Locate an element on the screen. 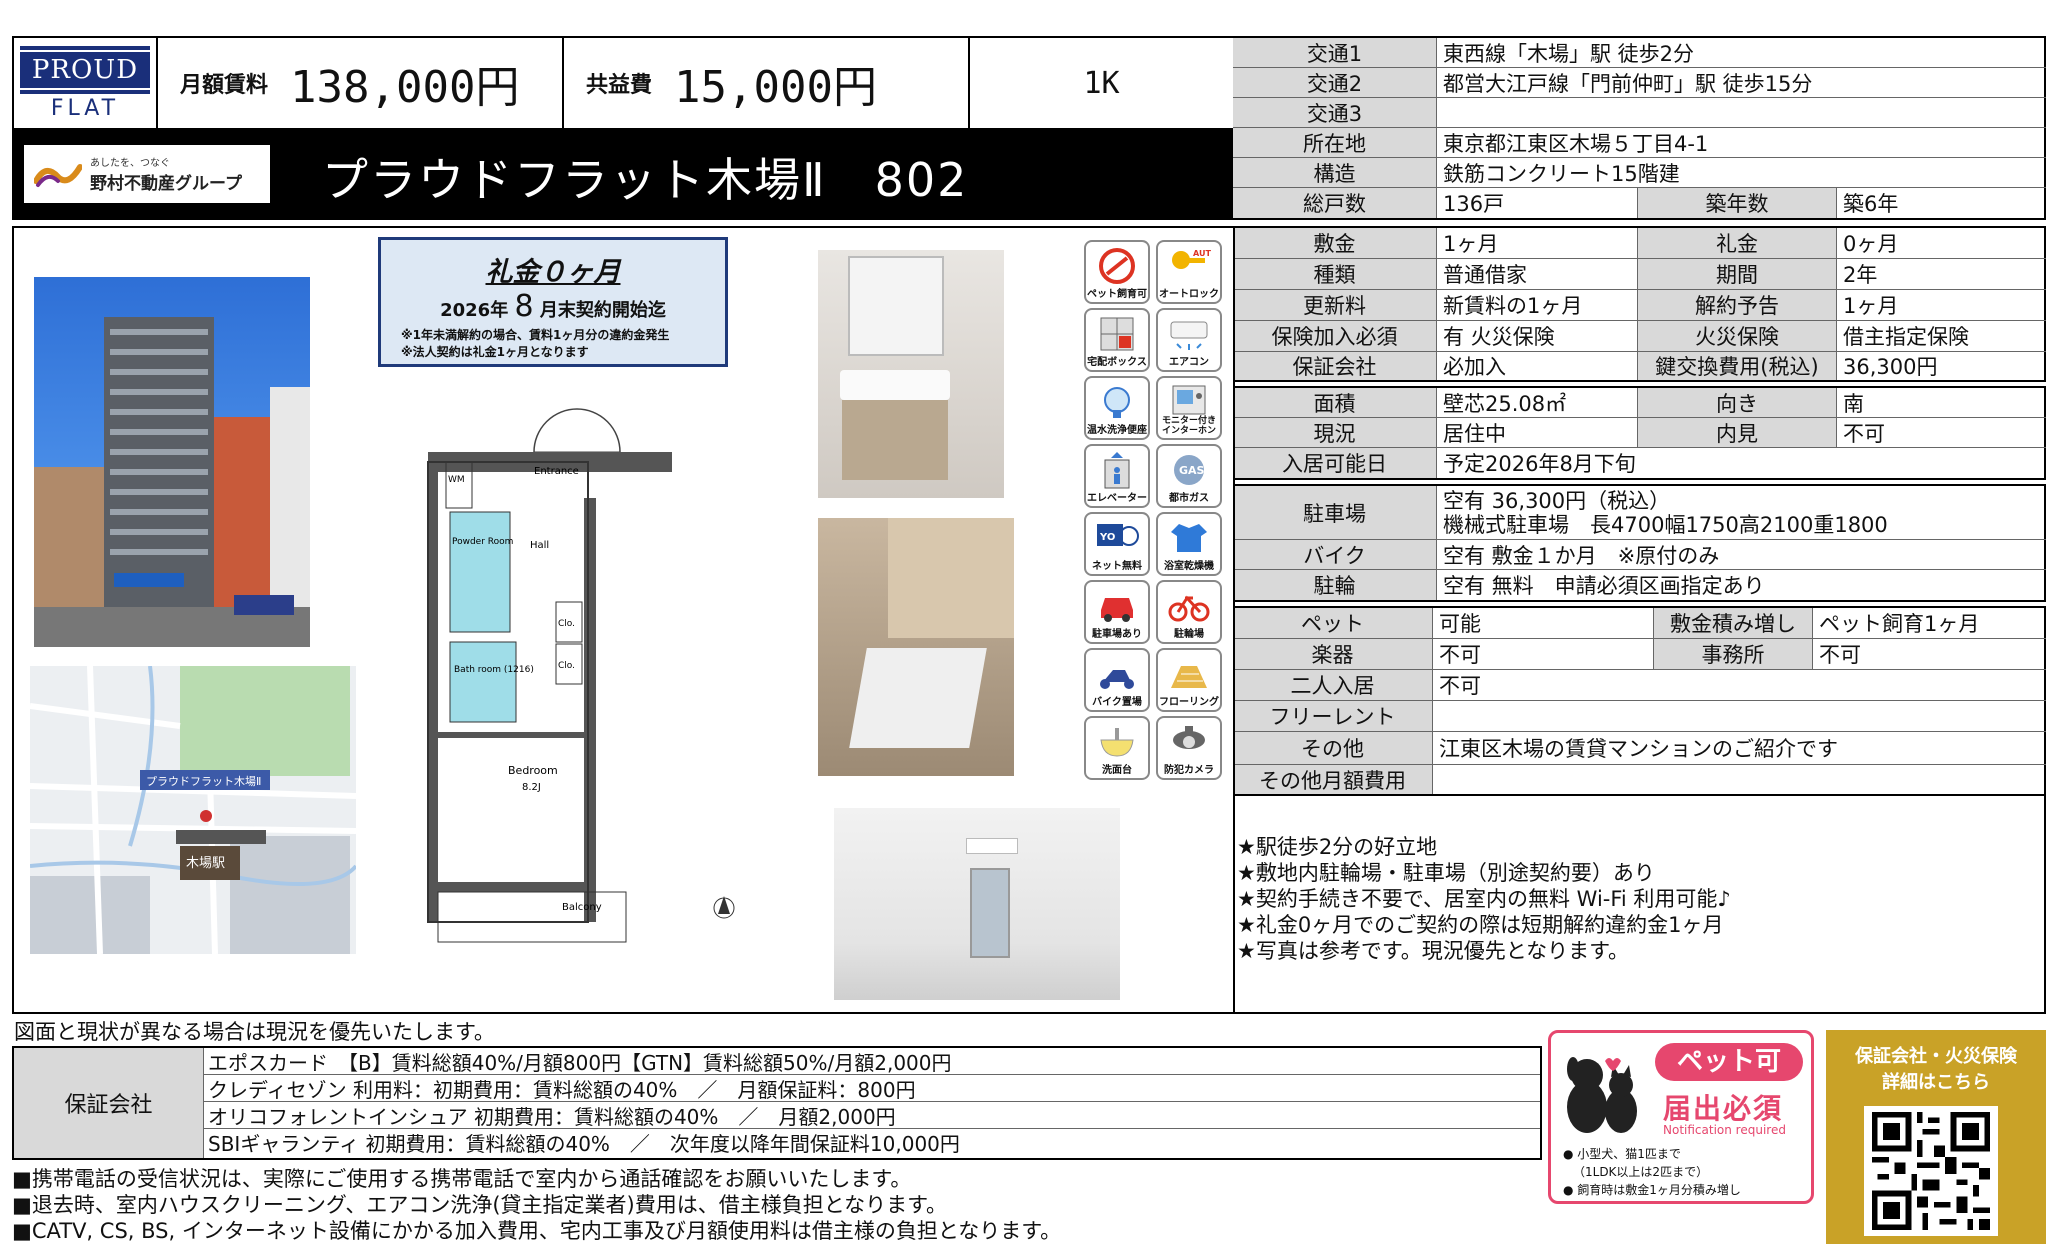 The width and height of the screenshot is (2056, 1248). fee-label: 共益費 is located at coordinates (619, 85).